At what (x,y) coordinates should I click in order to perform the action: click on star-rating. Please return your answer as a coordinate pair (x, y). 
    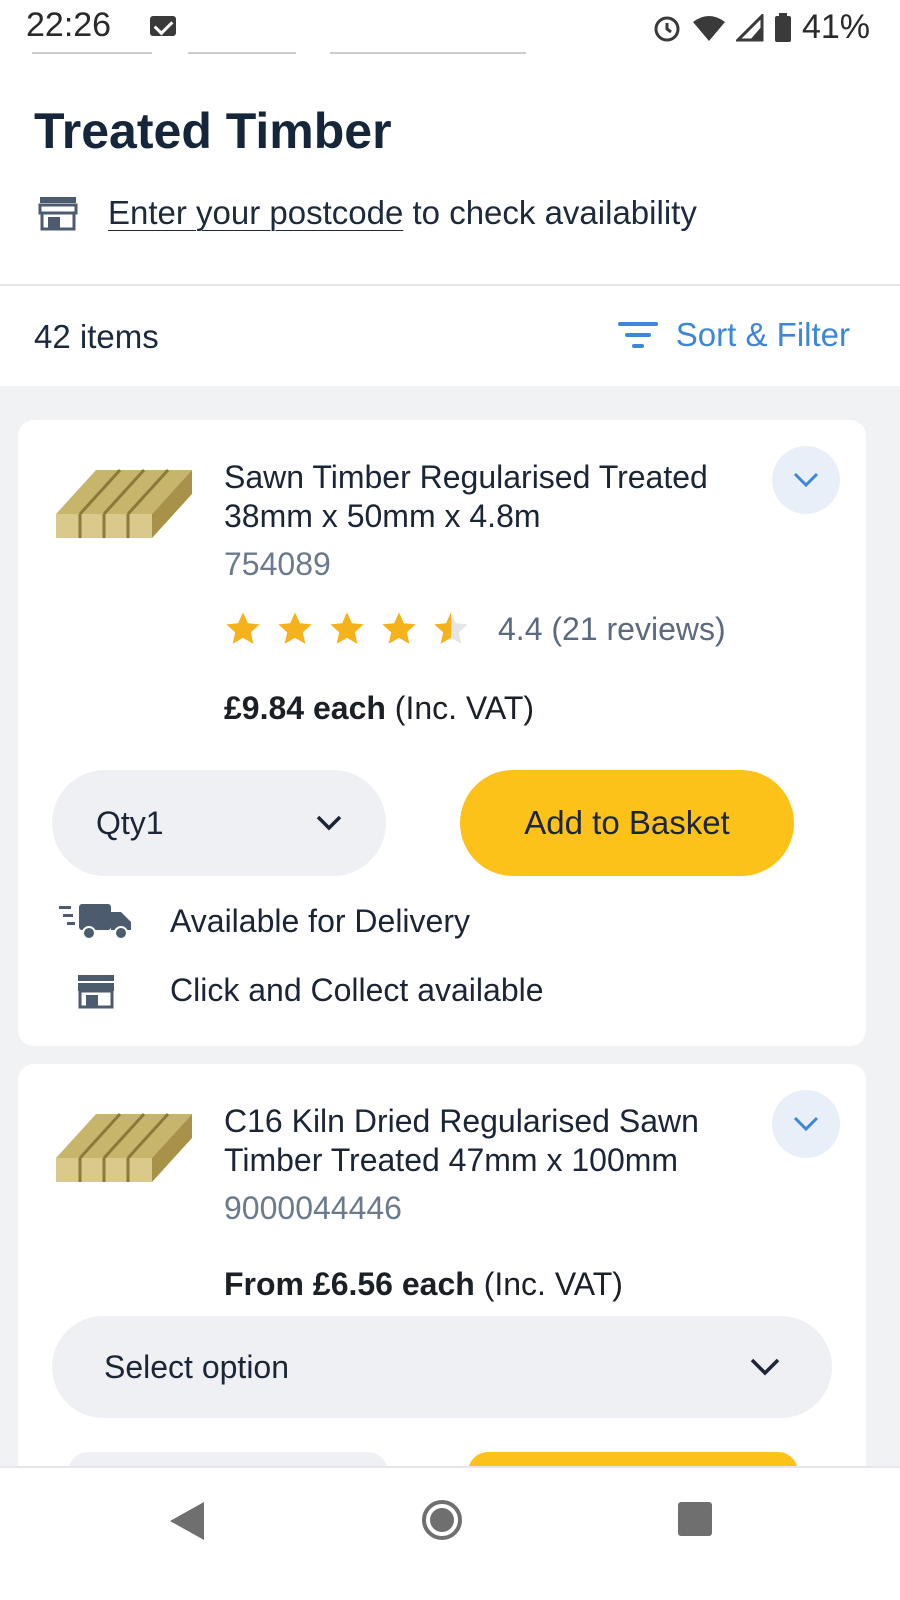
    Looking at the image, I should click on (347, 629).